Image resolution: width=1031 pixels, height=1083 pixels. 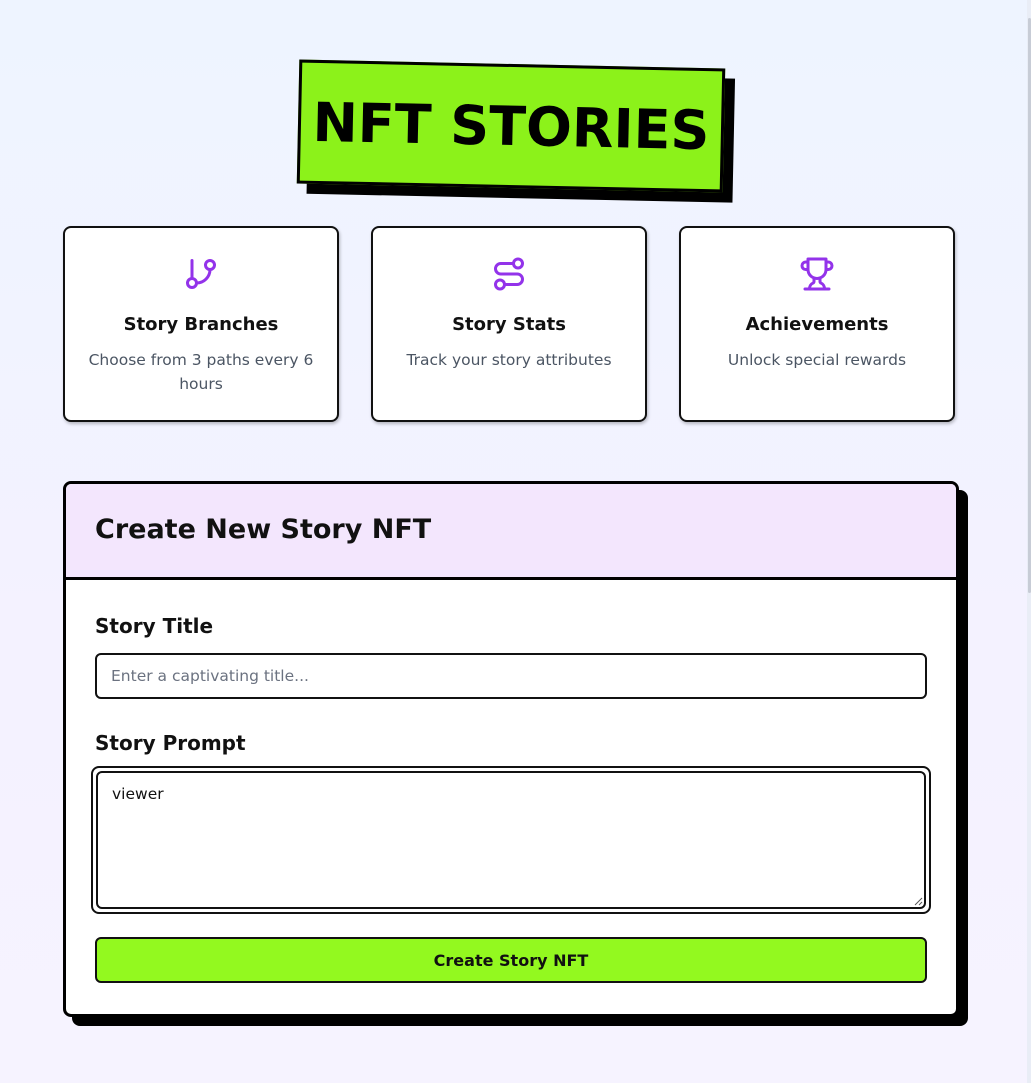 I want to click on feature-card-achievements: Achievements Unlock special rewards, so click(x=817, y=324).